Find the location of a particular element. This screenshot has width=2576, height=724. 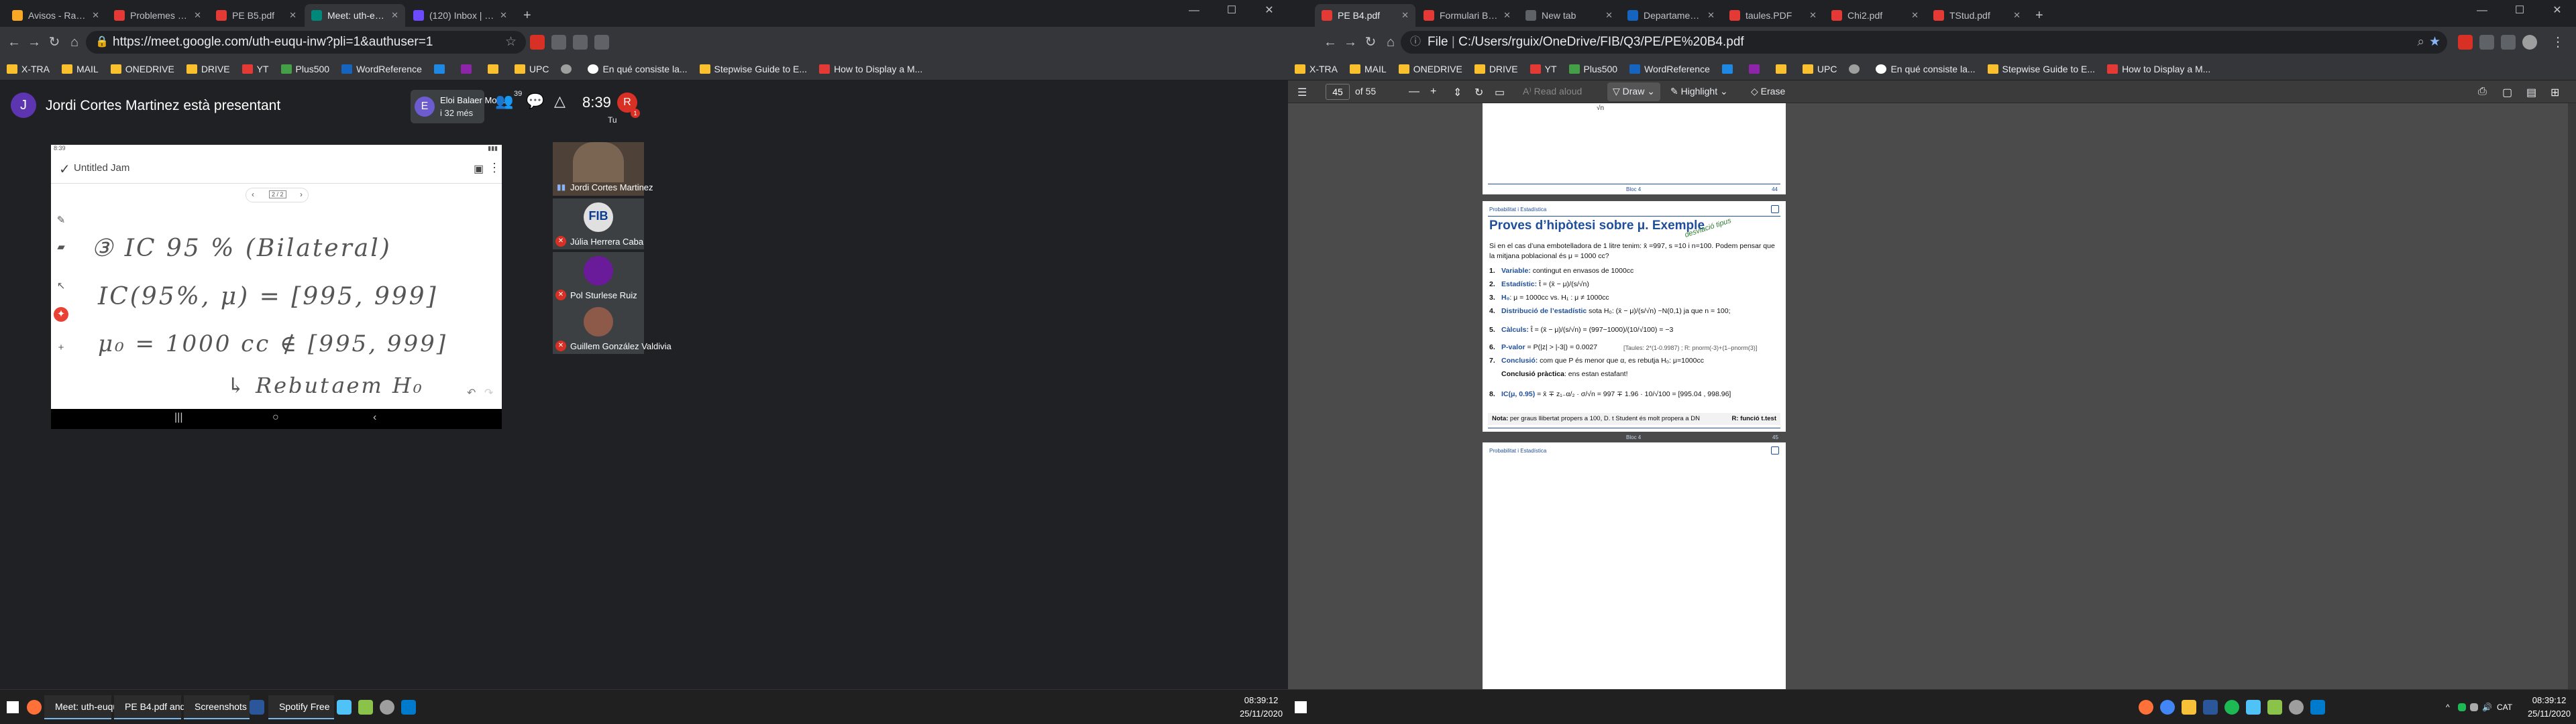

save-as-icon: ▤ is located at coordinates (2531, 92).